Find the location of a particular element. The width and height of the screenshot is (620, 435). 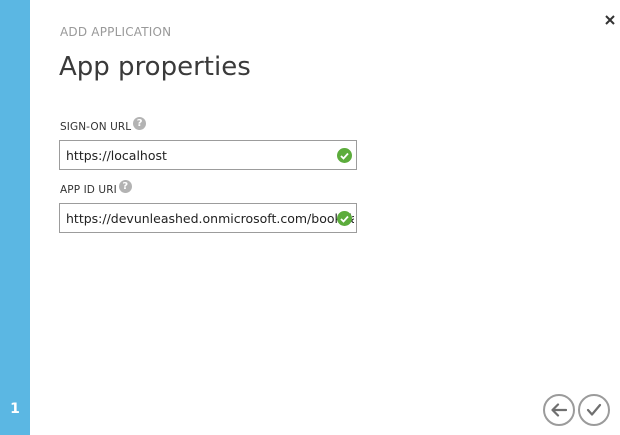

sign-on-url-input is located at coordinates (208, 155).